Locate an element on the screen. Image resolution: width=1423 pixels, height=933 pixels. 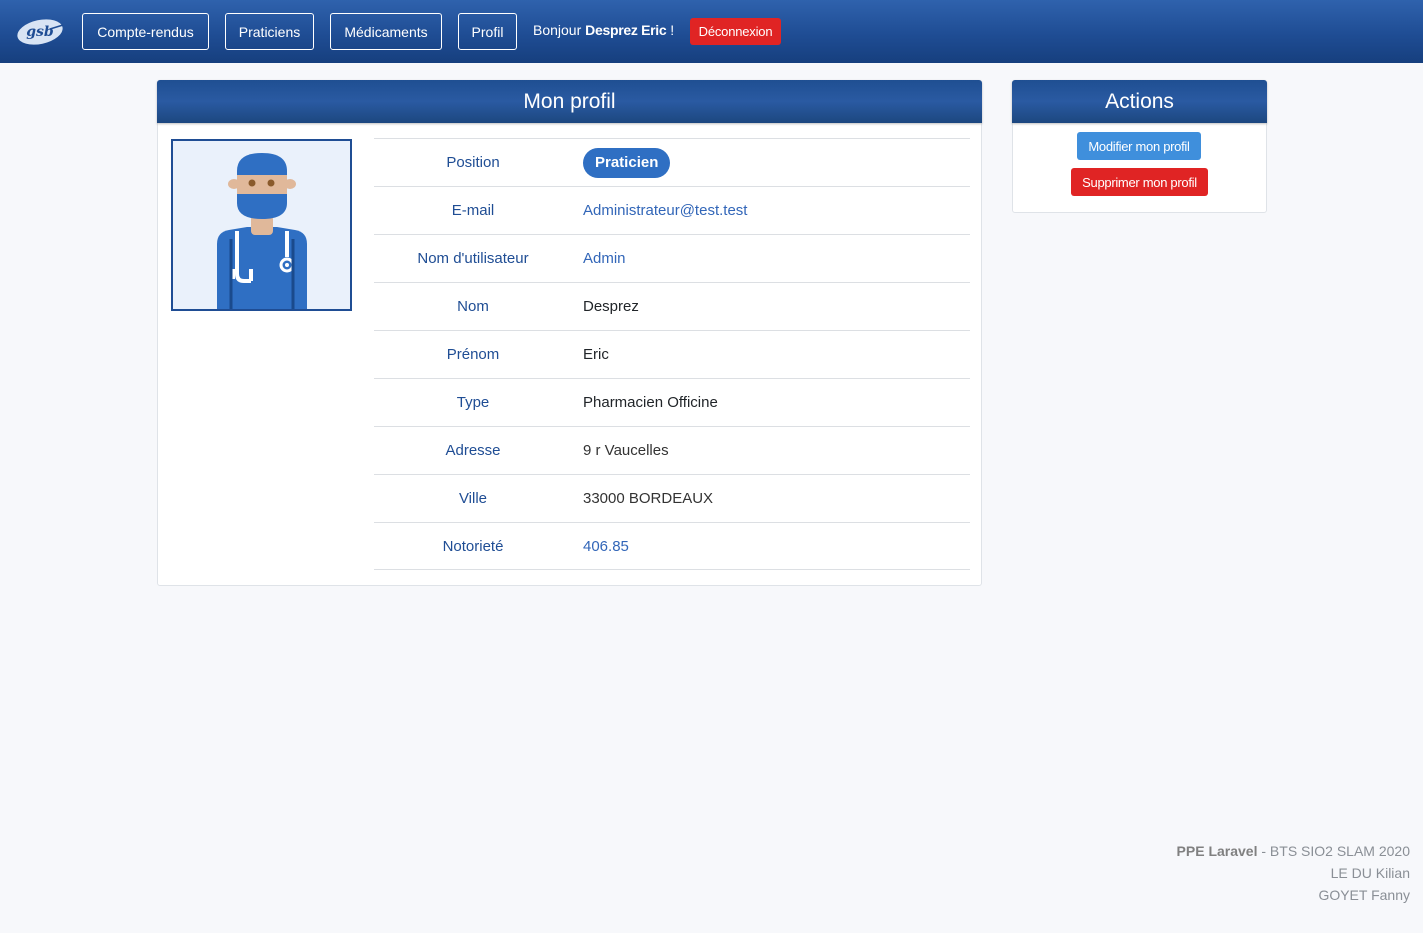
nav-medicaments-button: Médicaments is located at coordinates (386, 31).